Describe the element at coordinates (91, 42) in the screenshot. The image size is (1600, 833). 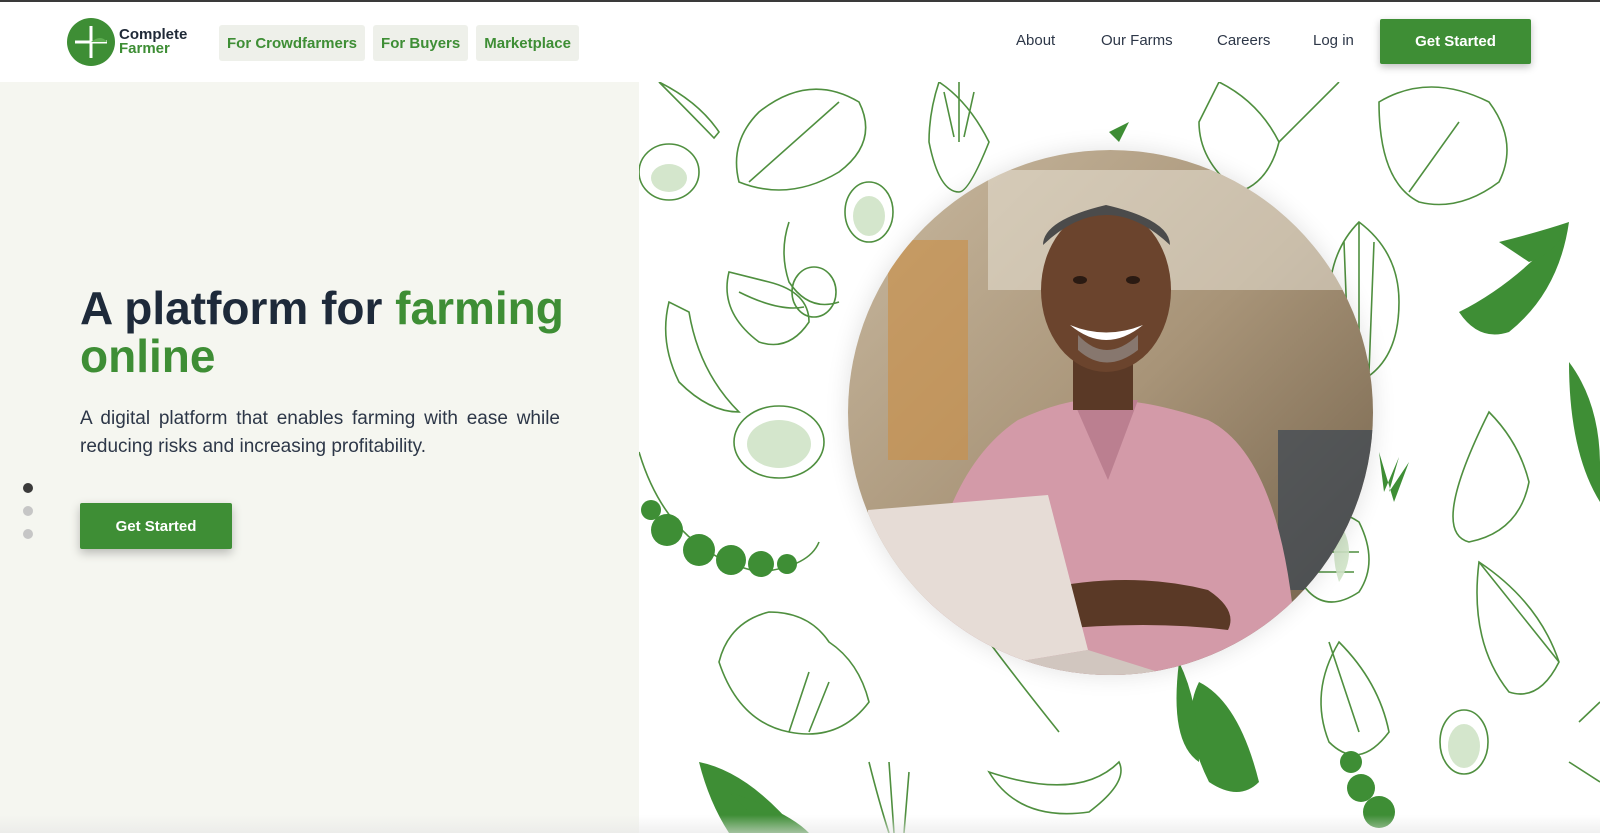
I see `complete-farmer-logo-icon` at that location.